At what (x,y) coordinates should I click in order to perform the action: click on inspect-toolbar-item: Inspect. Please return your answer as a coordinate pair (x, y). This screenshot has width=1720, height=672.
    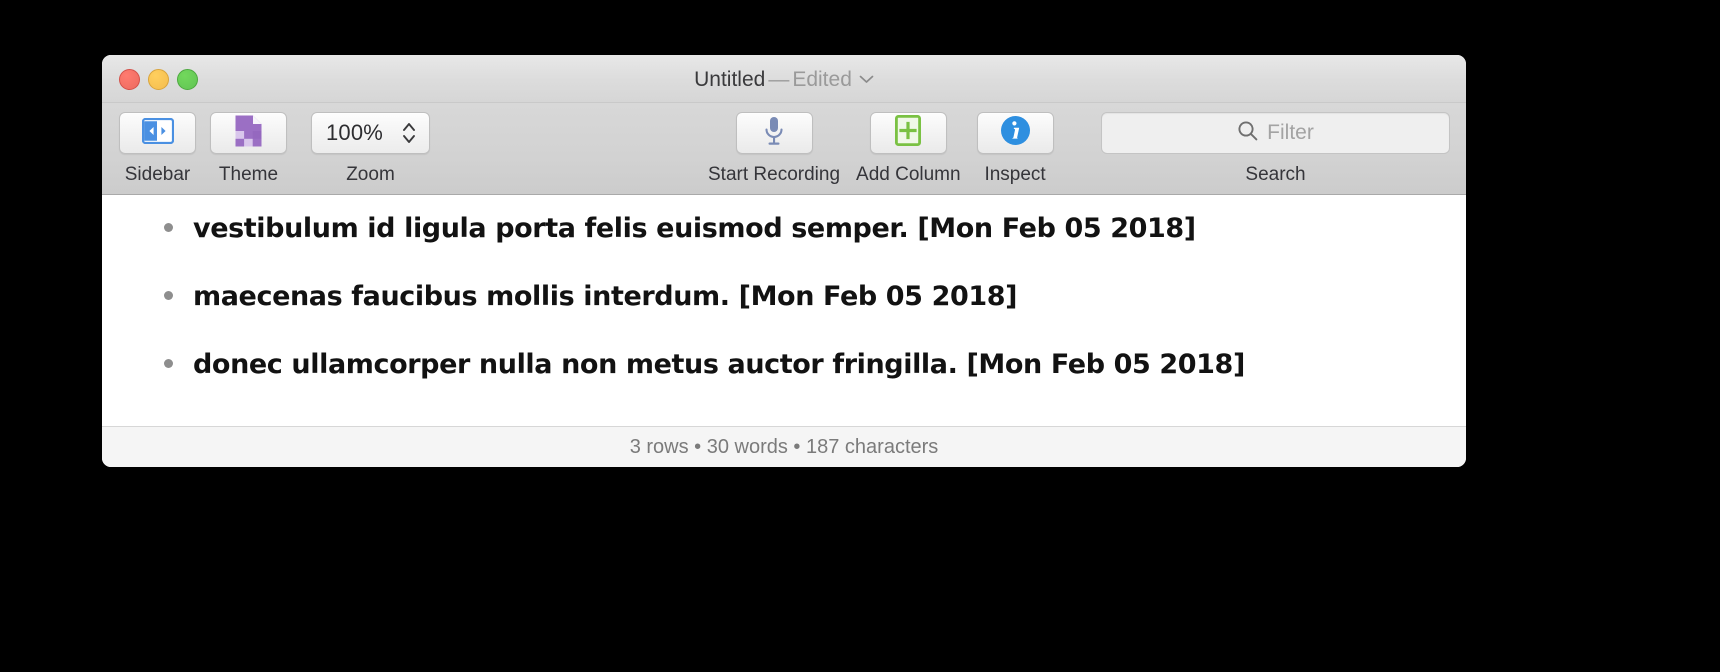
    Looking at the image, I should click on (1015, 149).